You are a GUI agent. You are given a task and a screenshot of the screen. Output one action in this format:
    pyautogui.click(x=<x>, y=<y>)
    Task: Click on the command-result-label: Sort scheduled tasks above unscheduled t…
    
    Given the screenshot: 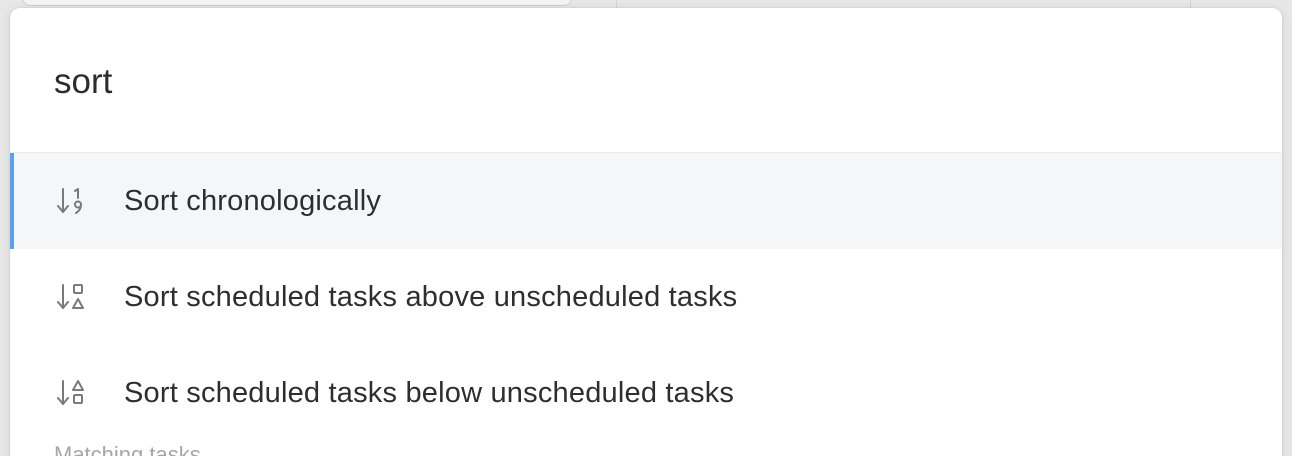 What is the action you would take?
    pyautogui.click(x=431, y=296)
    